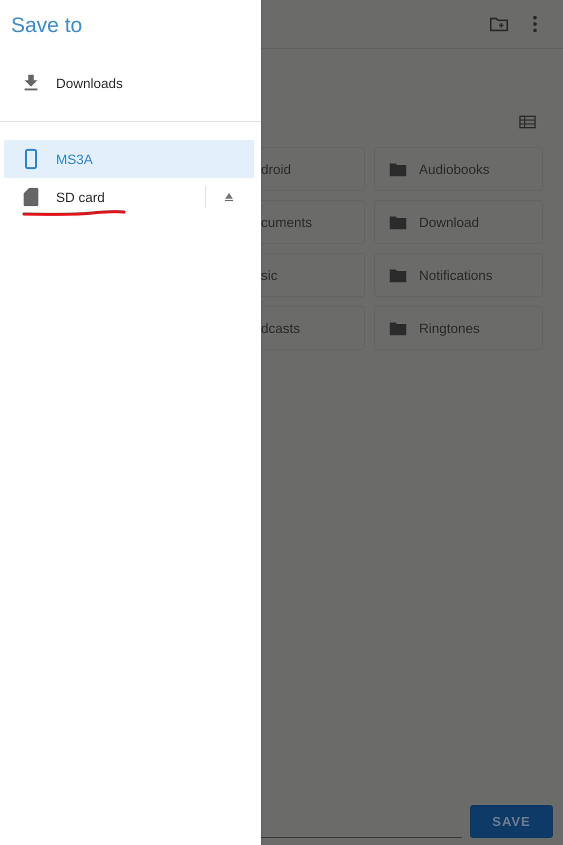 The height and width of the screenshot is (845, 563). Describe the element at coordinates (313, 222) in the screenshot. I see `folder-tile: cuments` at that location.